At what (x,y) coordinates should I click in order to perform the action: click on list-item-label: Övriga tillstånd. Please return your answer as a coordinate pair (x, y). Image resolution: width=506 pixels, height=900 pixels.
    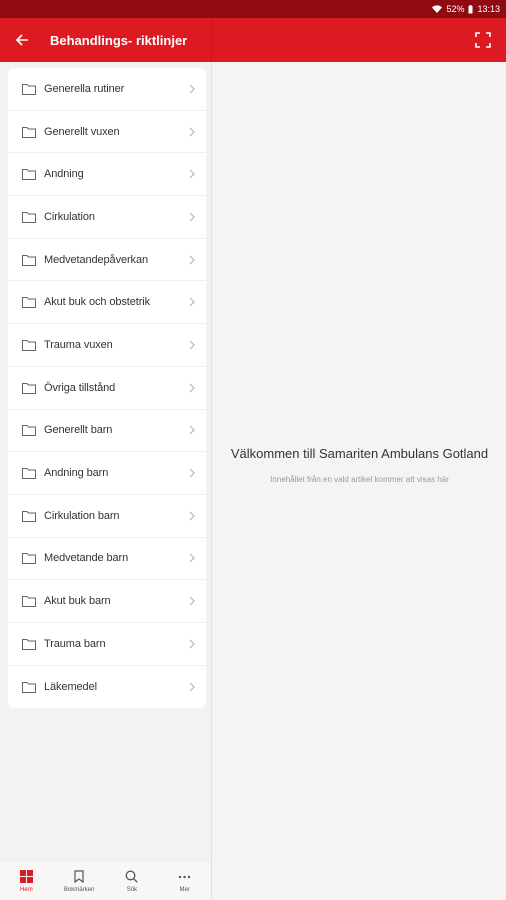
    Looking at the image, I should click on (80, 387).